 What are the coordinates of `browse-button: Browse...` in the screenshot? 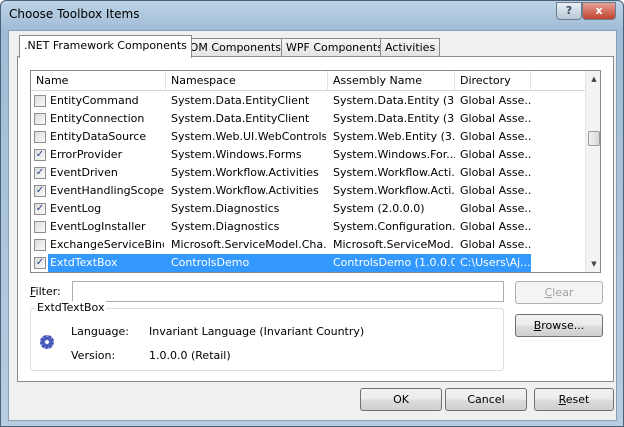 It's located at (559, 325).